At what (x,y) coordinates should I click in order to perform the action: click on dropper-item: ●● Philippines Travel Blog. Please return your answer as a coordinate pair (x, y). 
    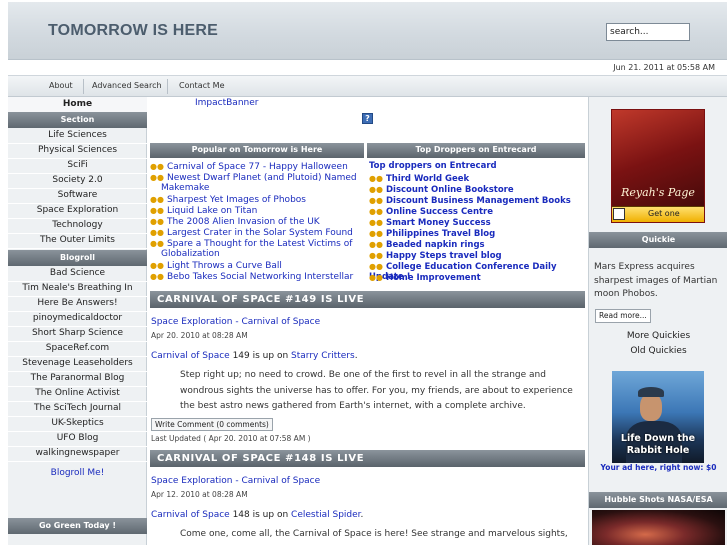
    Looking at the image, I should click on (477, 234).